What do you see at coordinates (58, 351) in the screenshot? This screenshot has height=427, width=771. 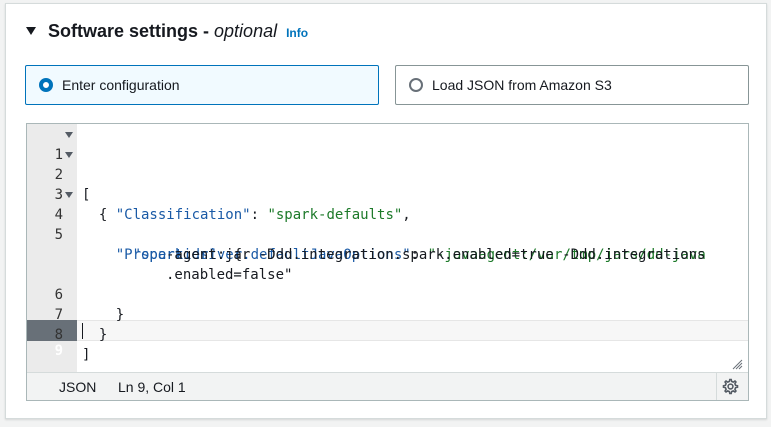 I see `line-number: 9` at bounding box center [58, 351].